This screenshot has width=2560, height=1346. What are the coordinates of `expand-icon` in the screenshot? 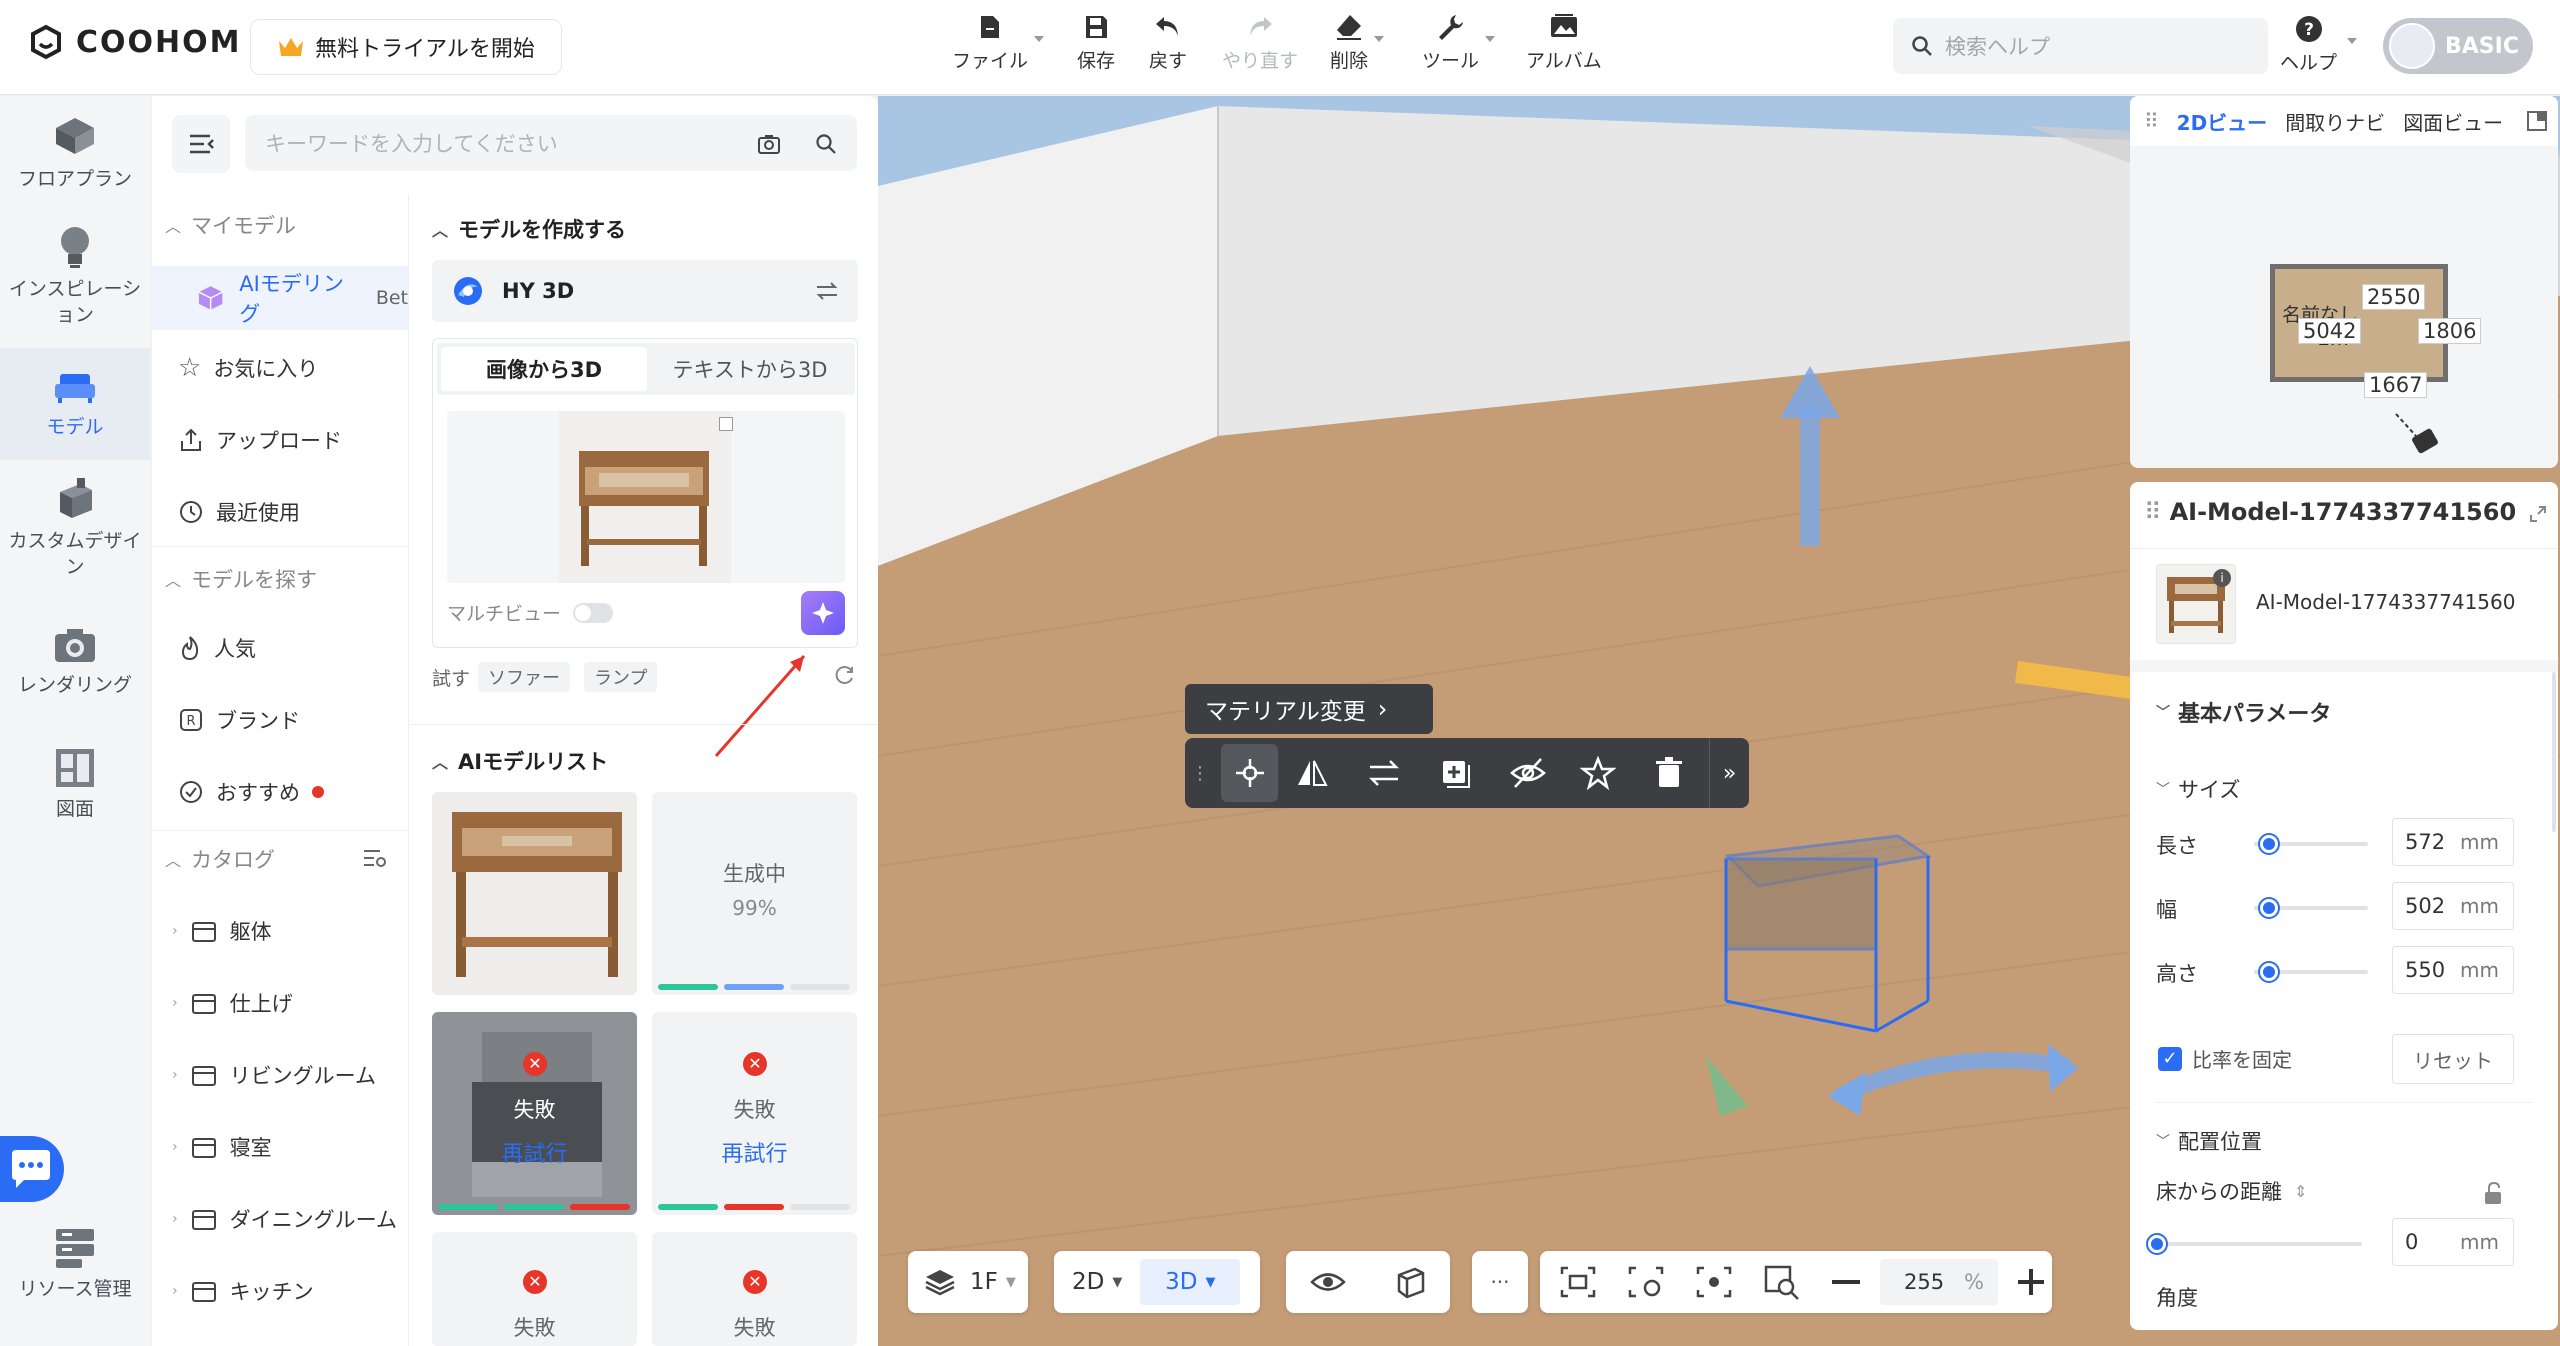 It's located at (2538, 514).